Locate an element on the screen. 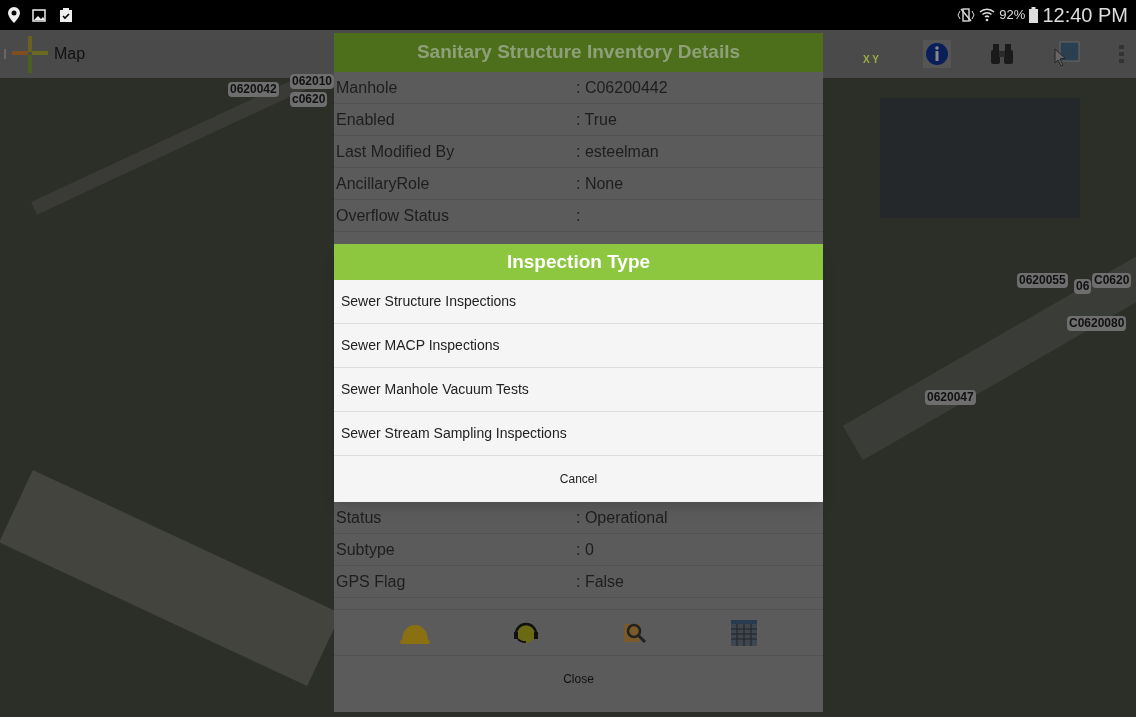 The image size is (1136, 717). xy-coordinates-button: X Y is located at coordinates (871, 54).